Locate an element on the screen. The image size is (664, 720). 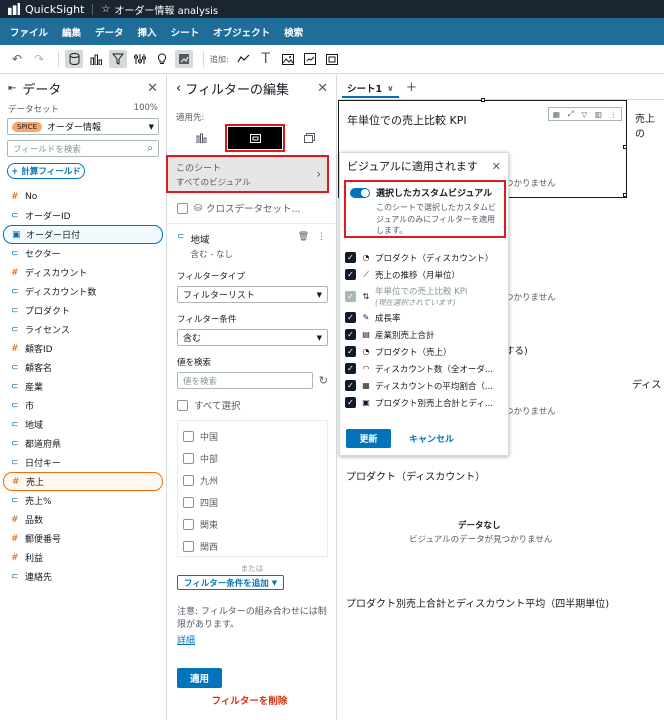
undo-icon: ↶ is located at coordinates (17, 59).